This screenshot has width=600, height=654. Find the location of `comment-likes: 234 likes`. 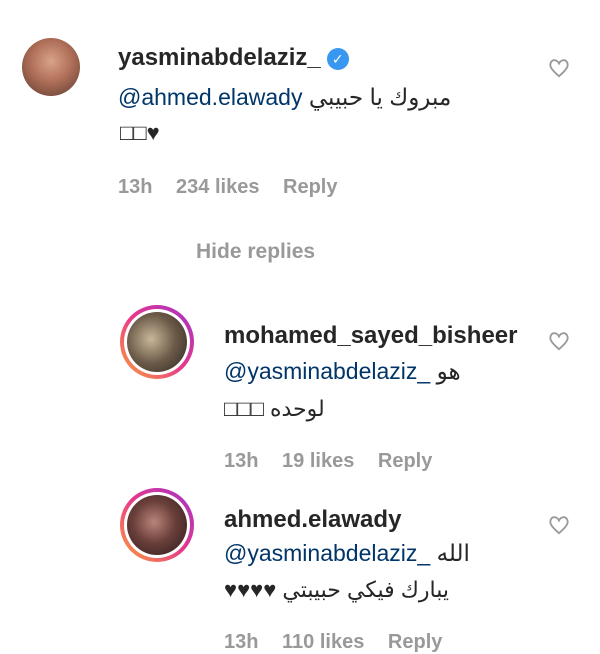

comment-likes: 234 likes is located at coordinates (217, 187).